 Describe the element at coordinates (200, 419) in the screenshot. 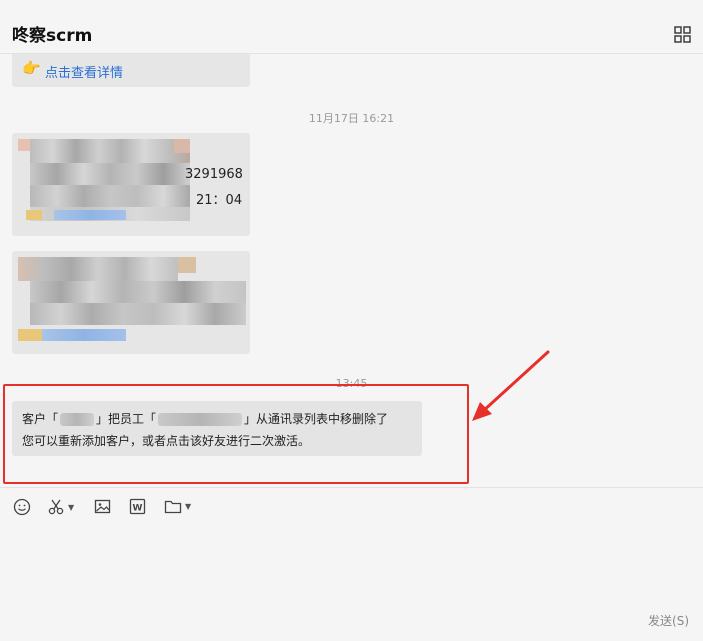

I see `redacted-employee-name` at that location.